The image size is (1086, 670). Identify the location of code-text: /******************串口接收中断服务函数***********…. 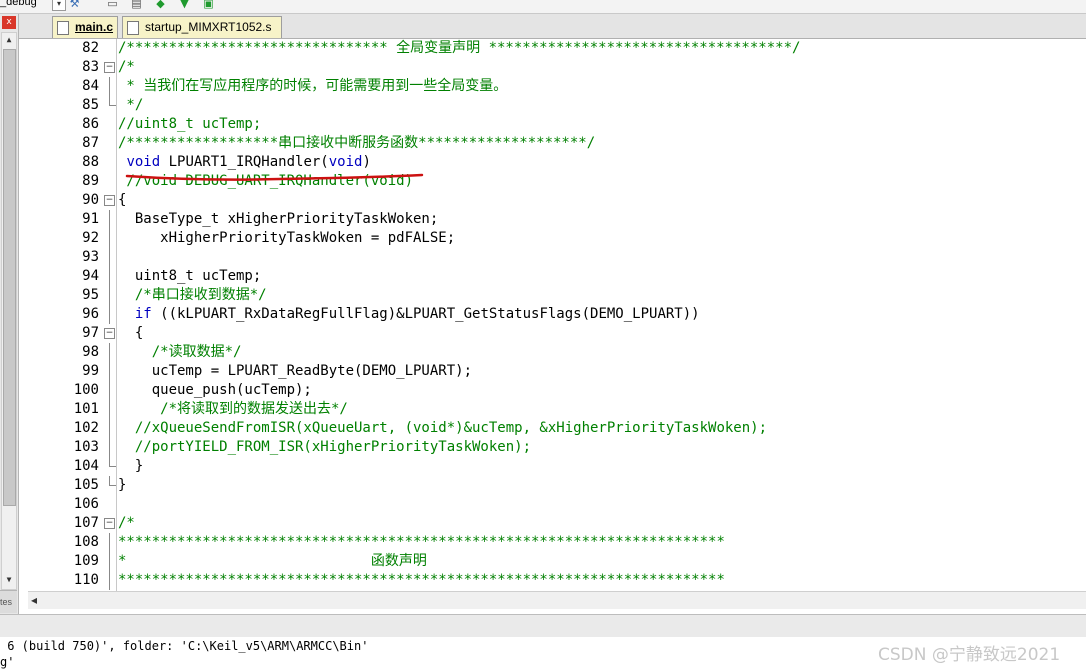
(356, 143).